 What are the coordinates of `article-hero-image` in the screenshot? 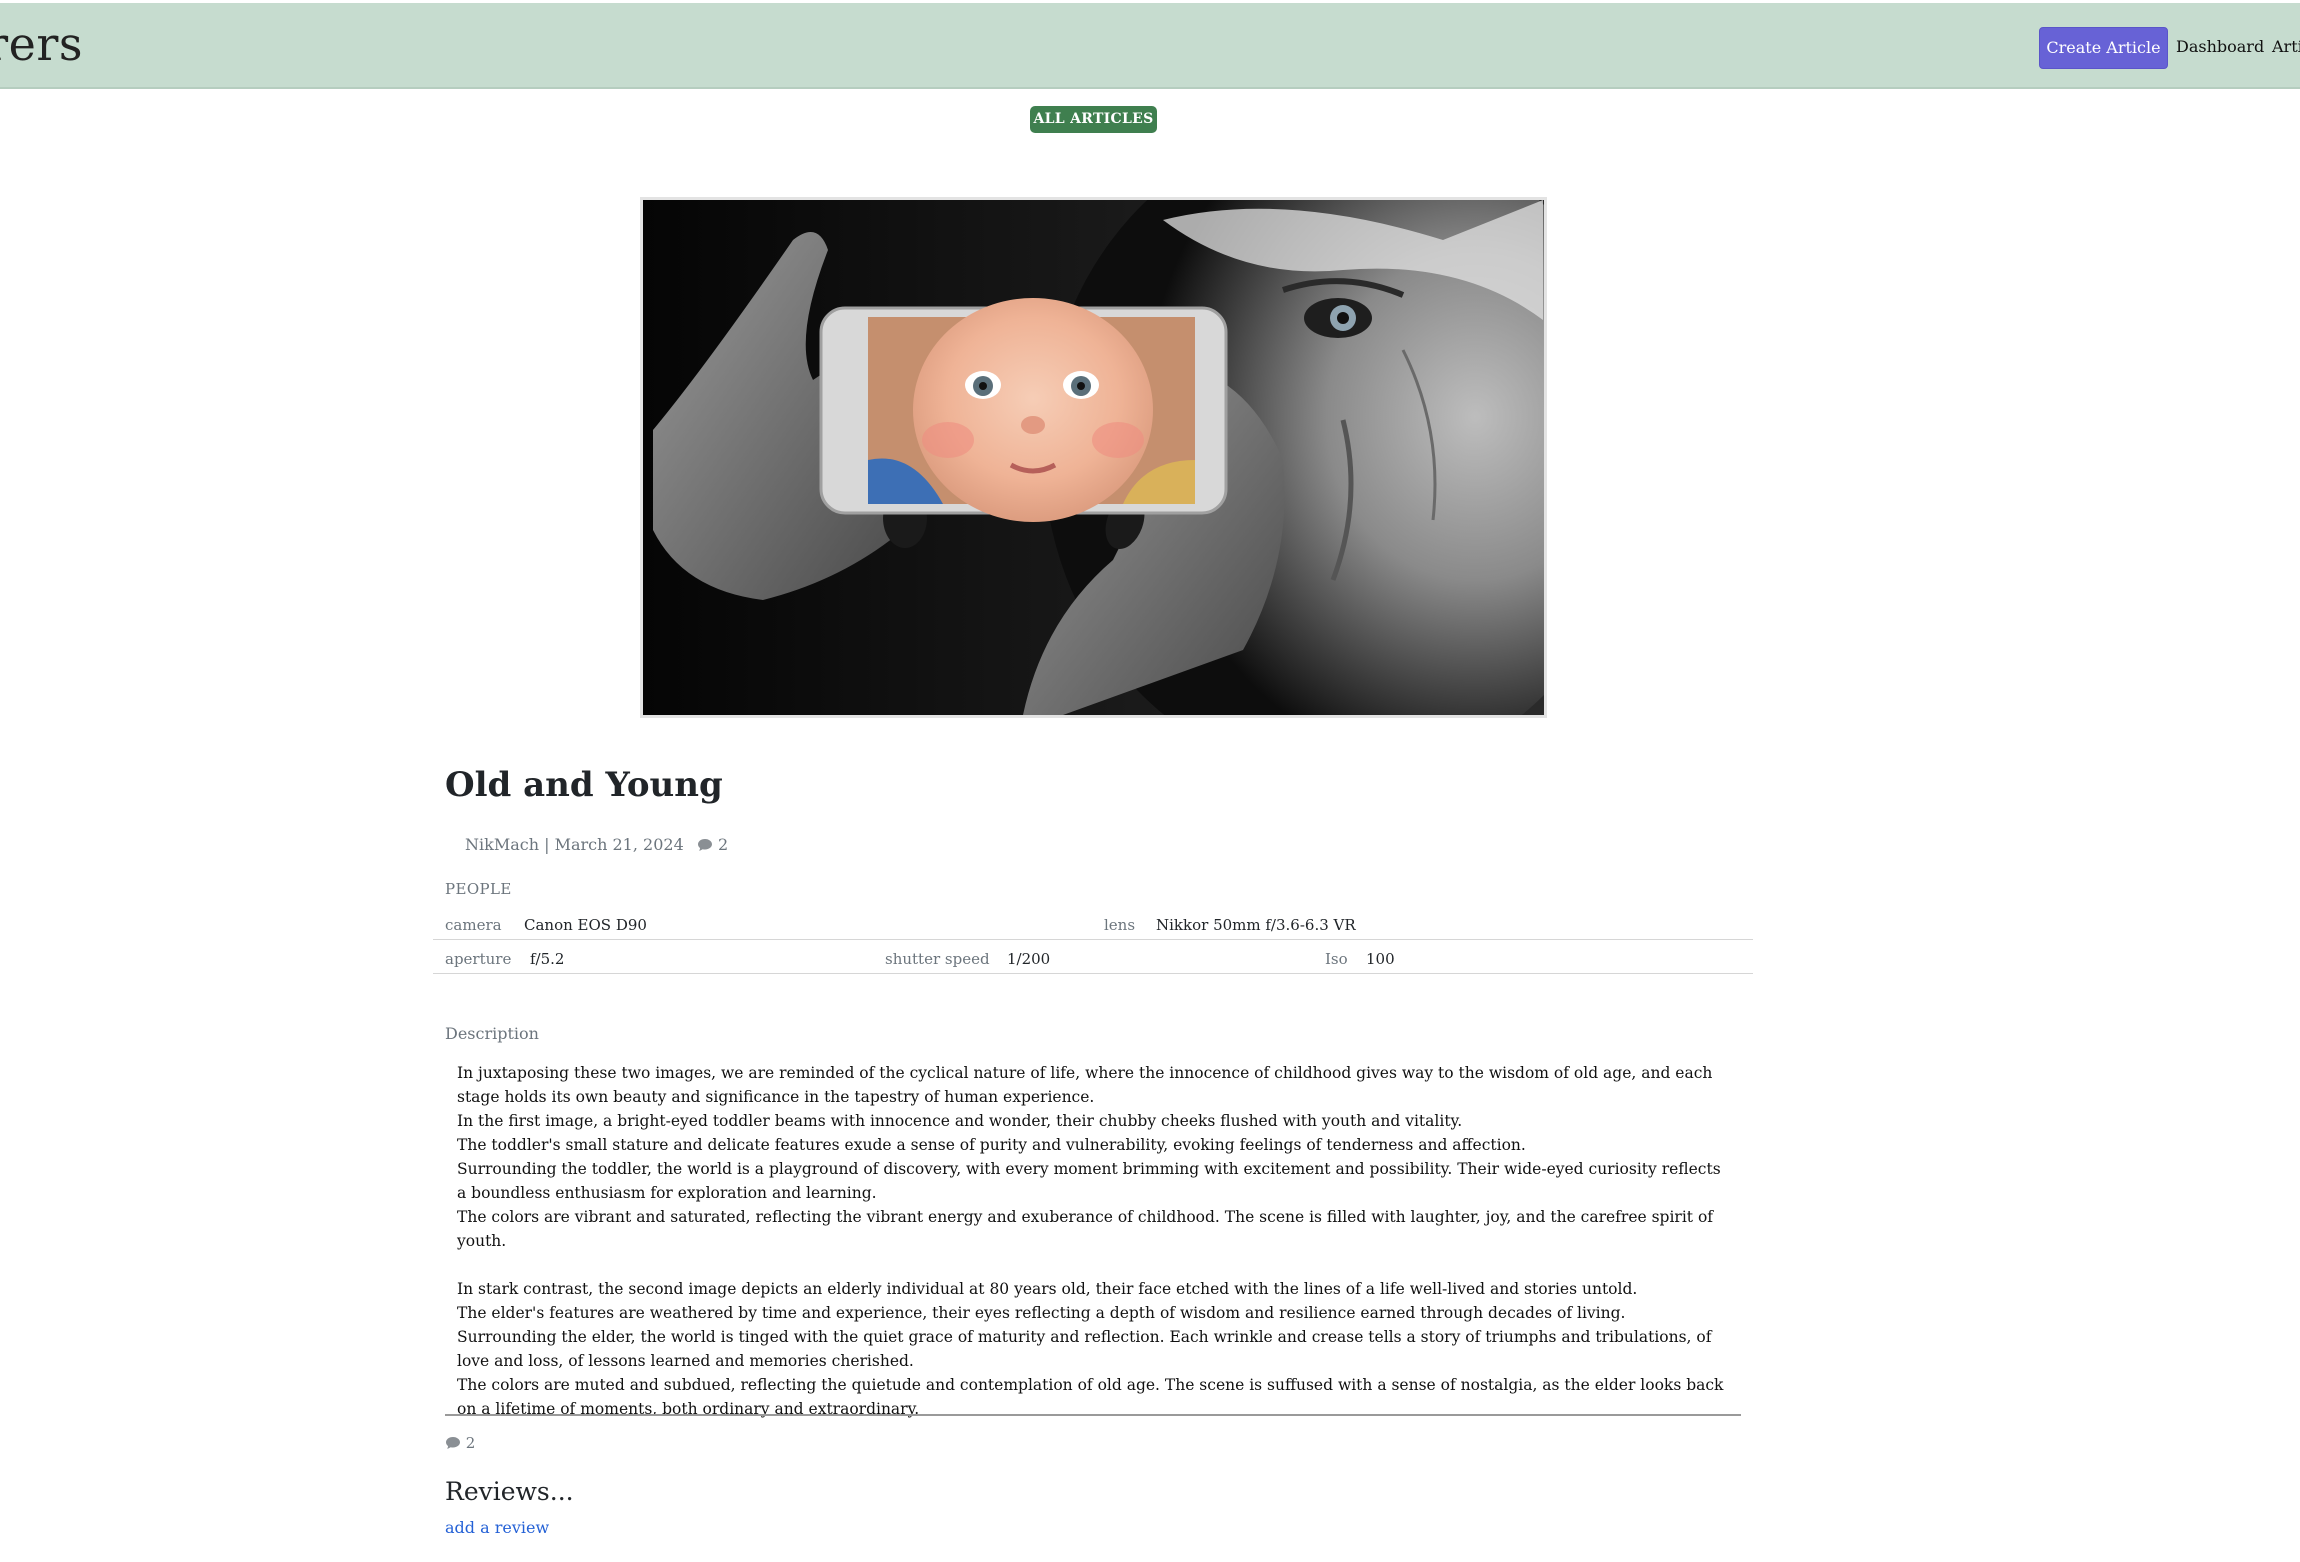 It's located at (1093, 457).